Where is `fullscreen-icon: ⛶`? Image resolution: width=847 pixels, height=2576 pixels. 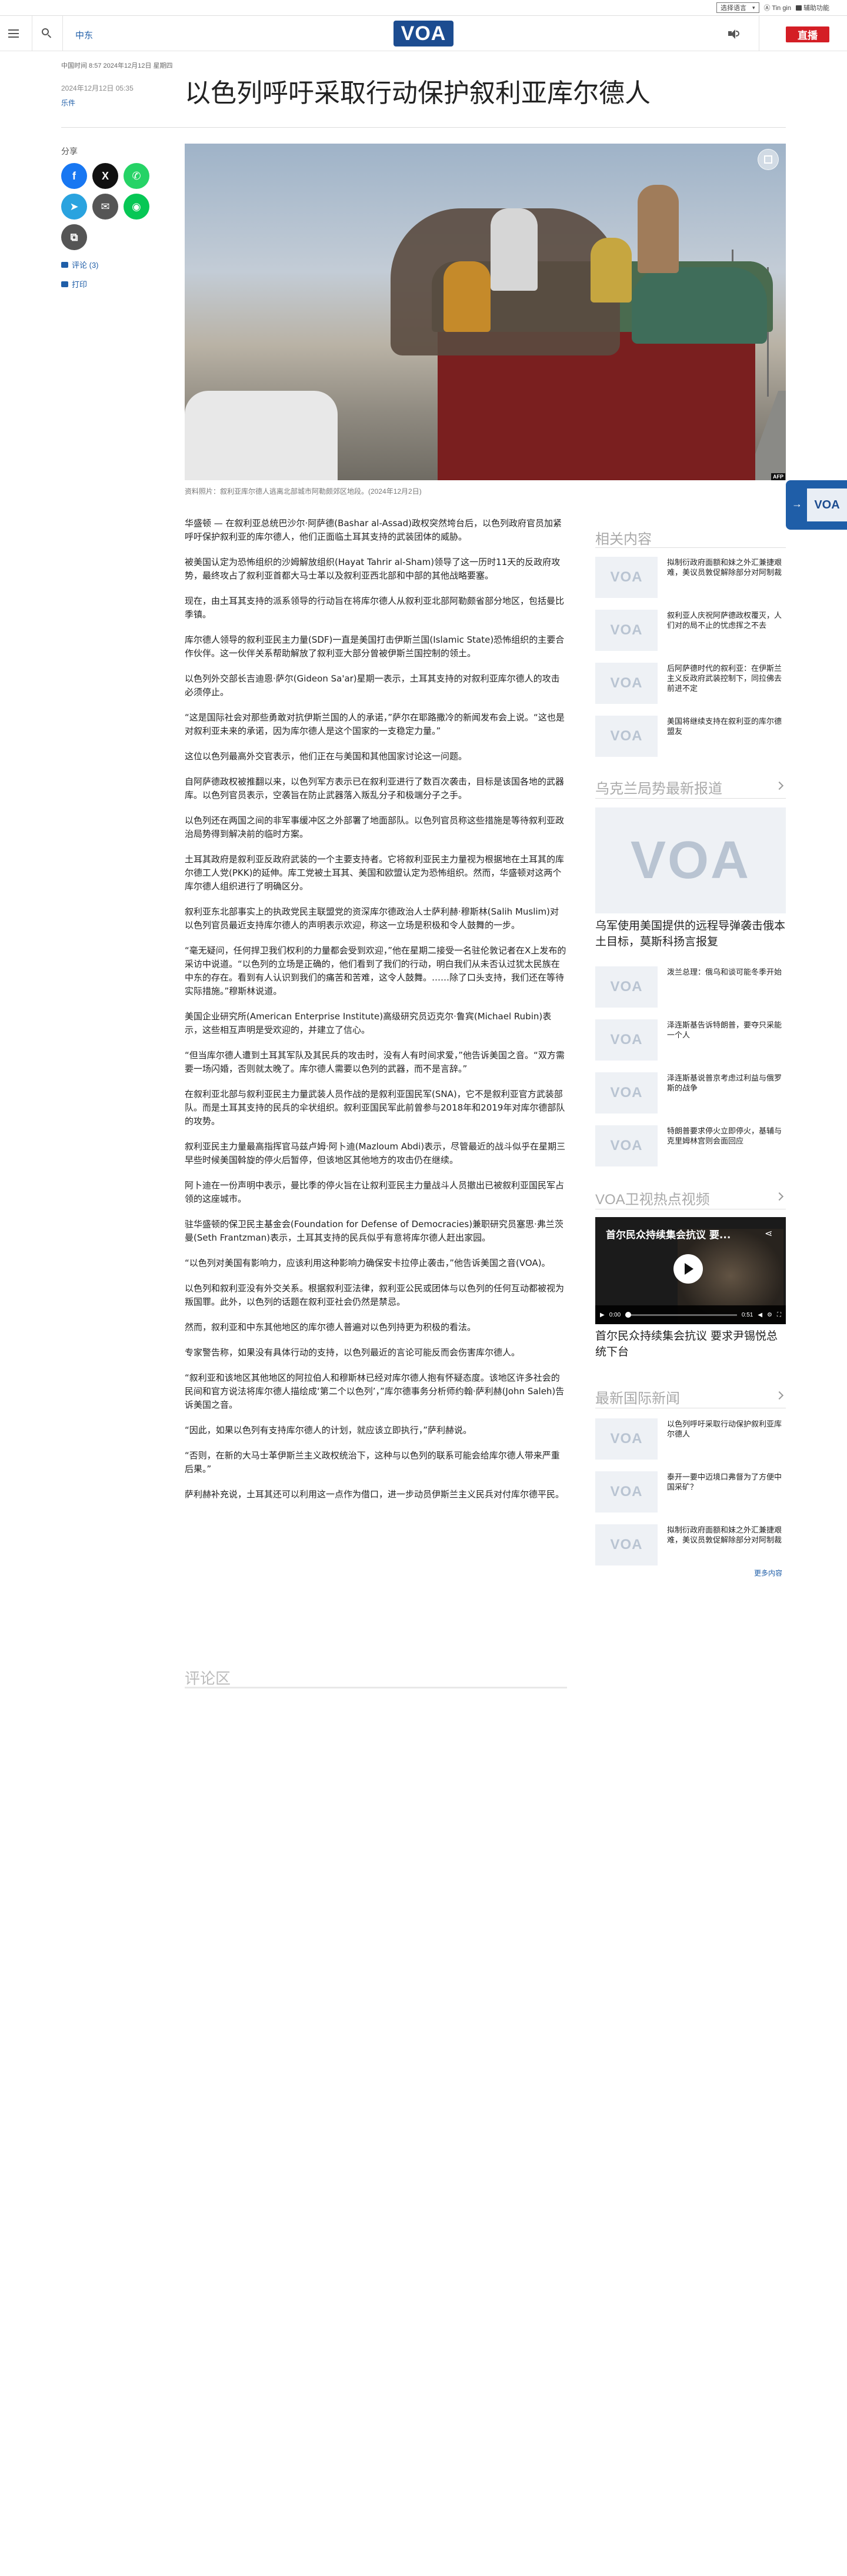 fullscreen-icon: ⛶ is located at coordinates (779, 1315).